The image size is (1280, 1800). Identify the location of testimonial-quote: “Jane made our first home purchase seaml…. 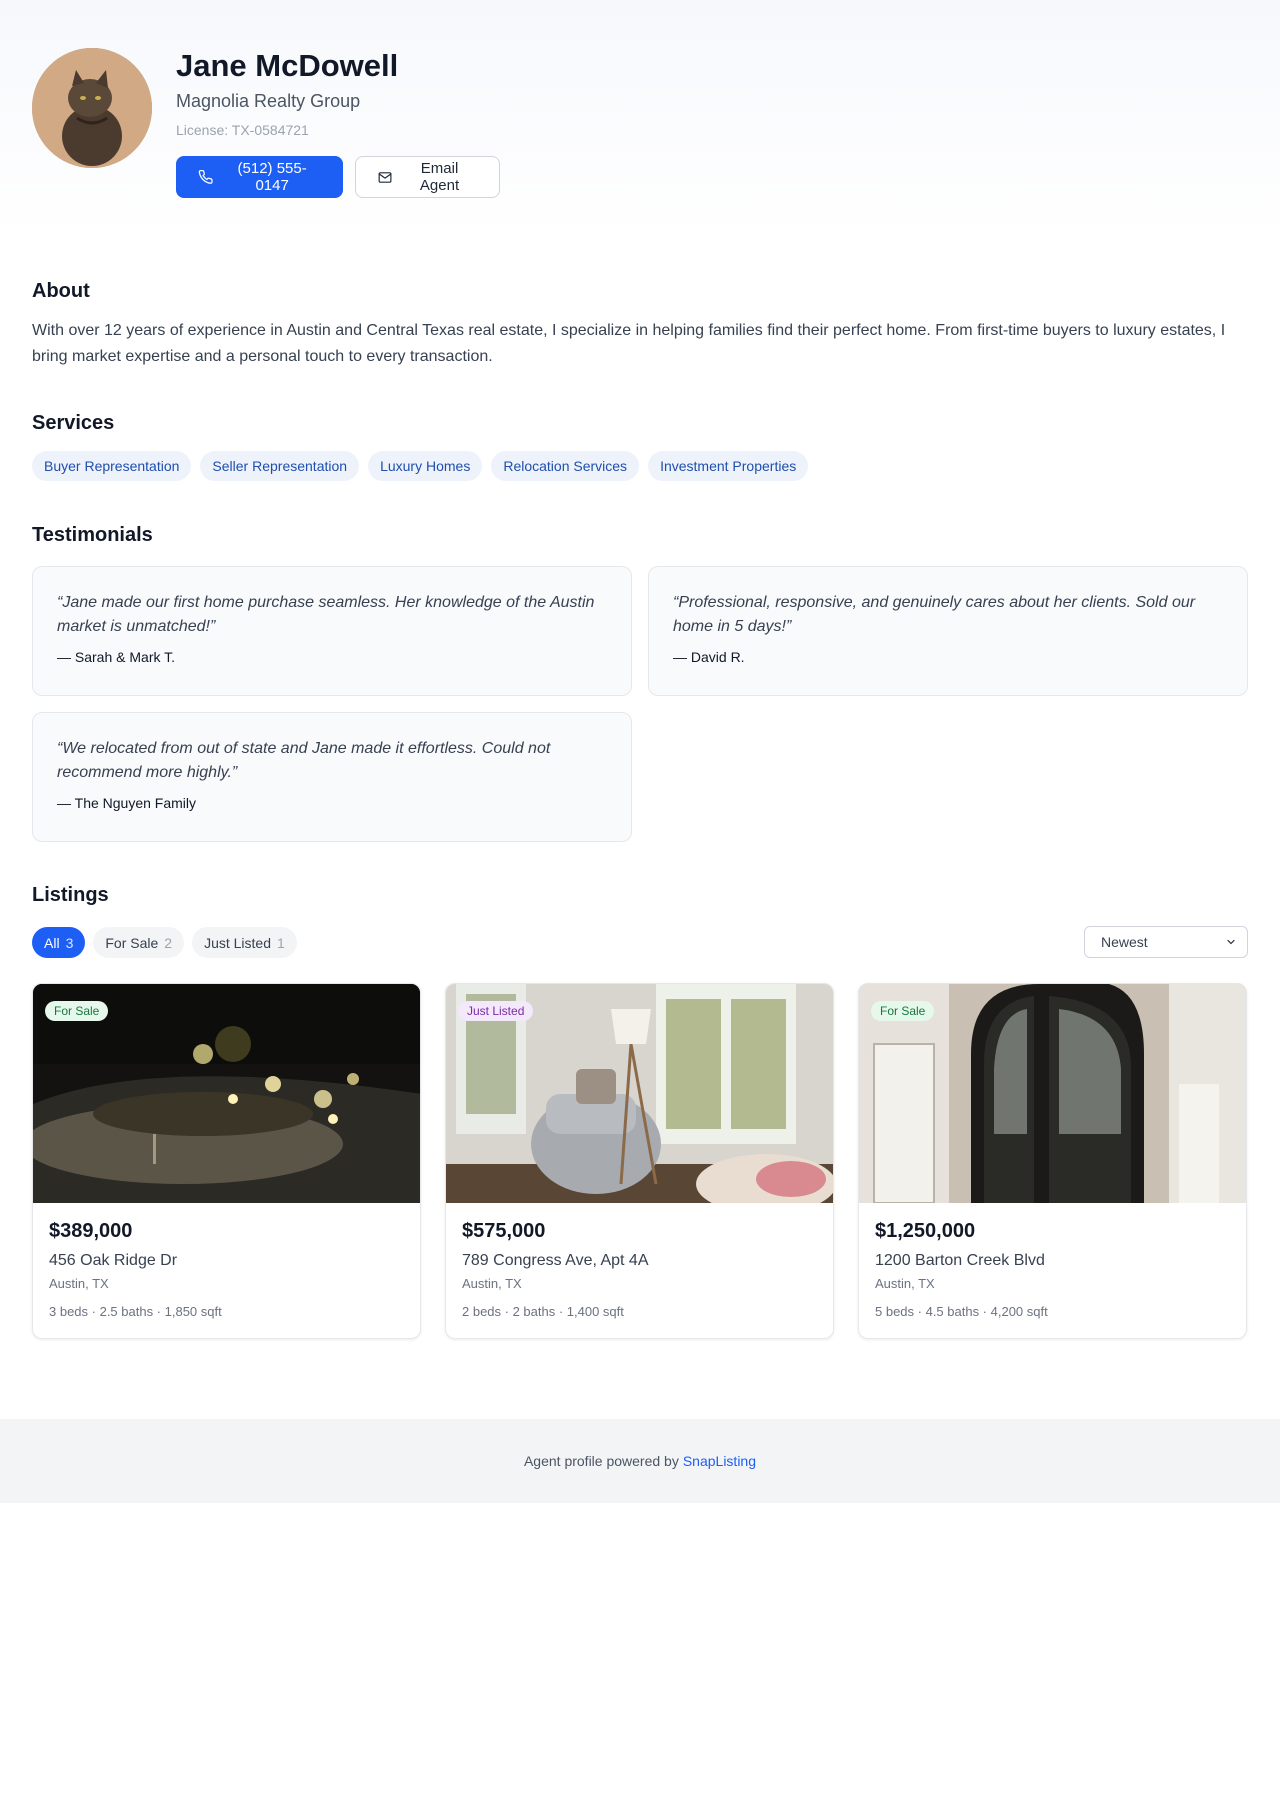
(326, 614).